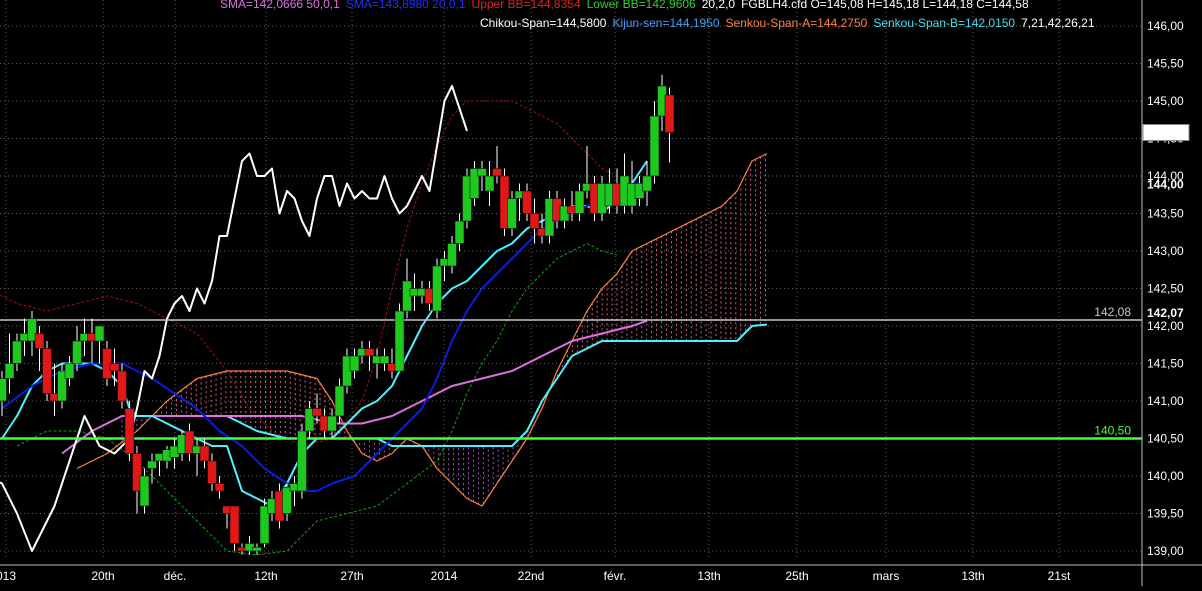  Describe the element at coordinates (1165, 514) in the screenshot. I see `y-tick-label: 139,50` at that location.